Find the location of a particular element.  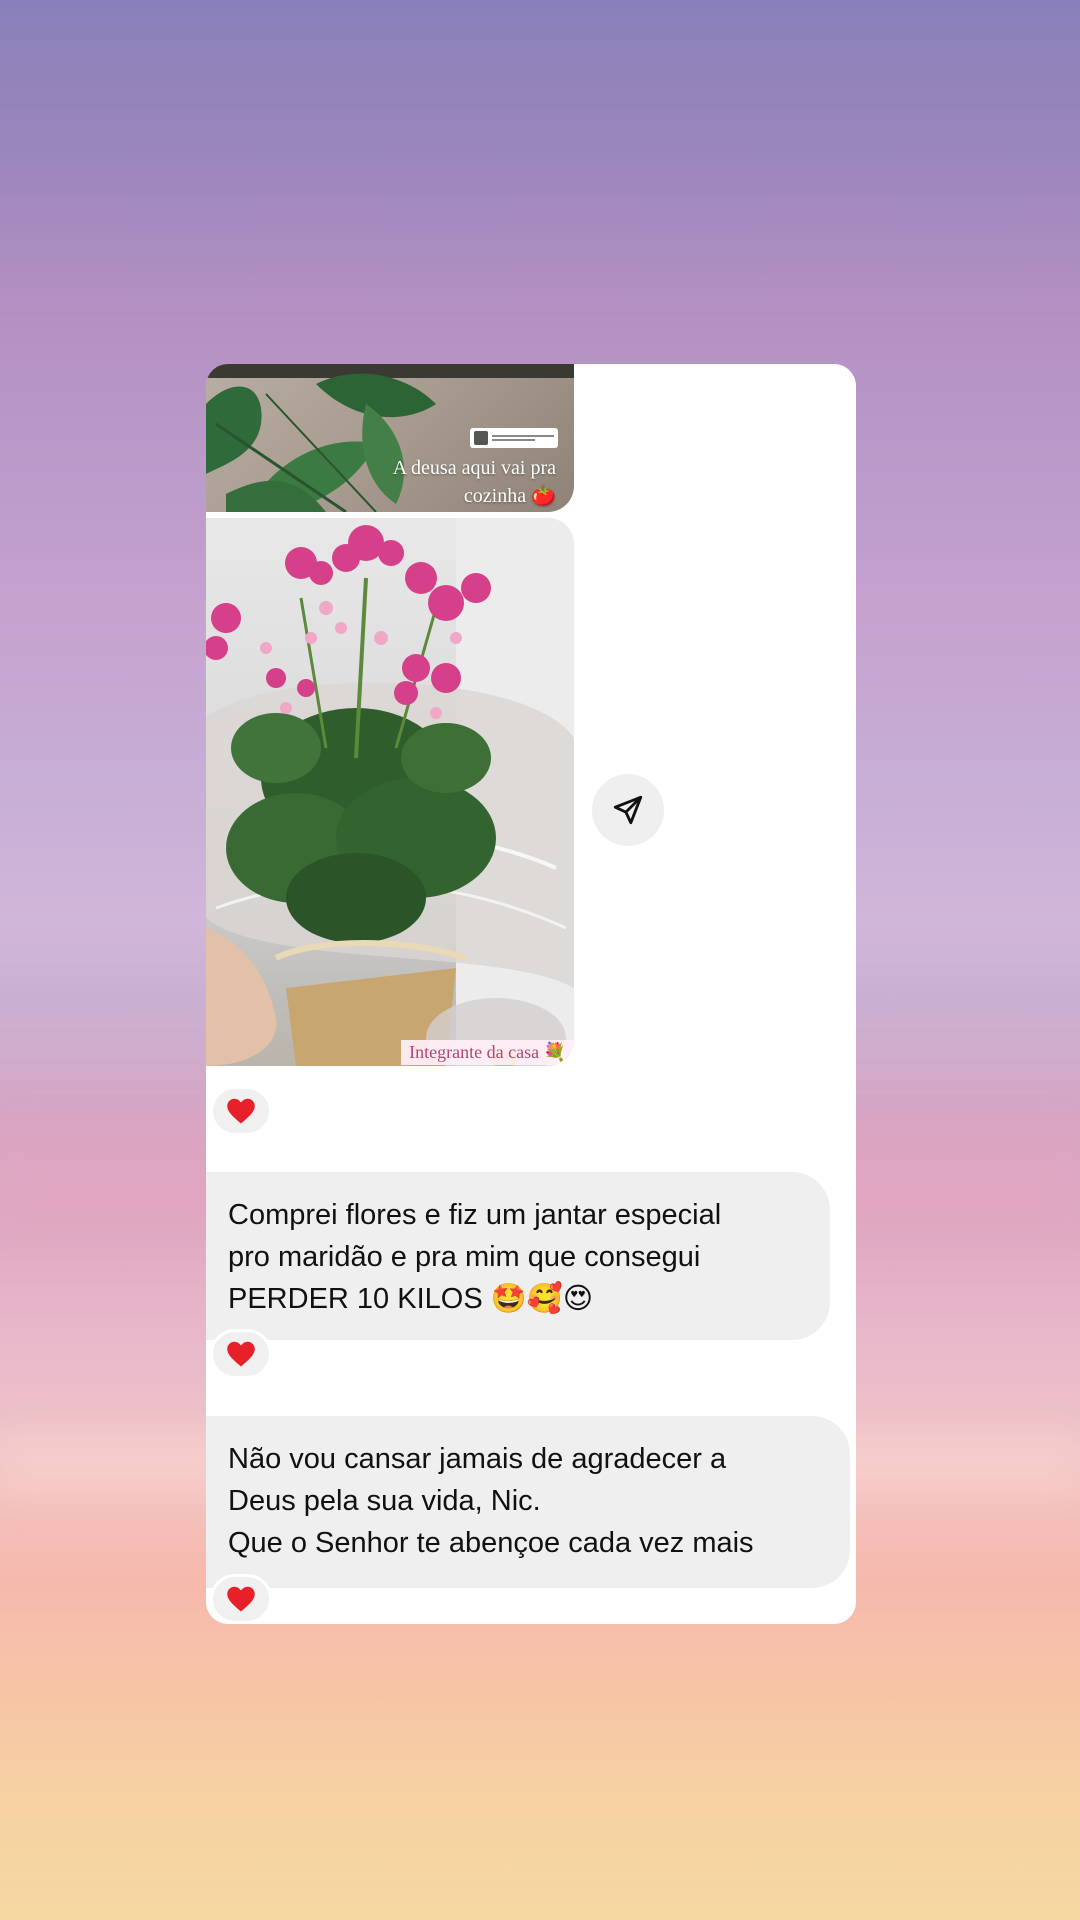

message-line: Que o Senhor te abençoe cada vez mais is located at coordinates (491, 1543).